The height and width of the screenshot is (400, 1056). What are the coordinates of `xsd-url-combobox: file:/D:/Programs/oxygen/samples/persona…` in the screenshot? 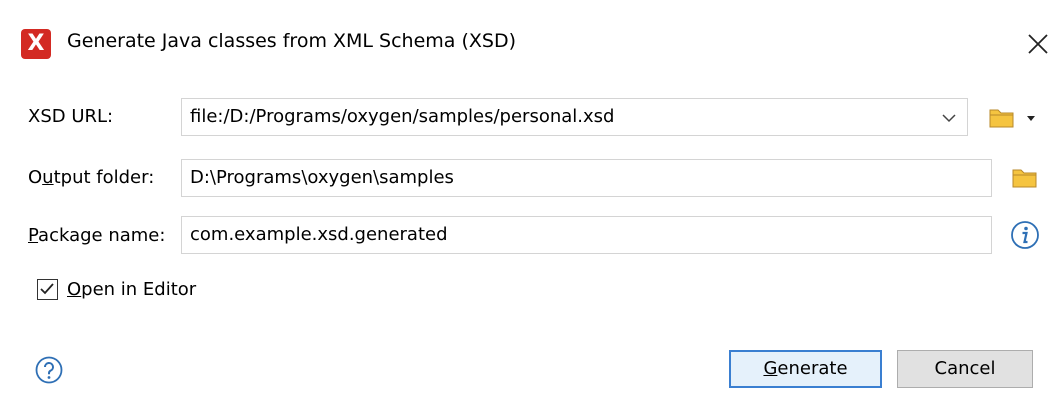 It's located at (574, 117).